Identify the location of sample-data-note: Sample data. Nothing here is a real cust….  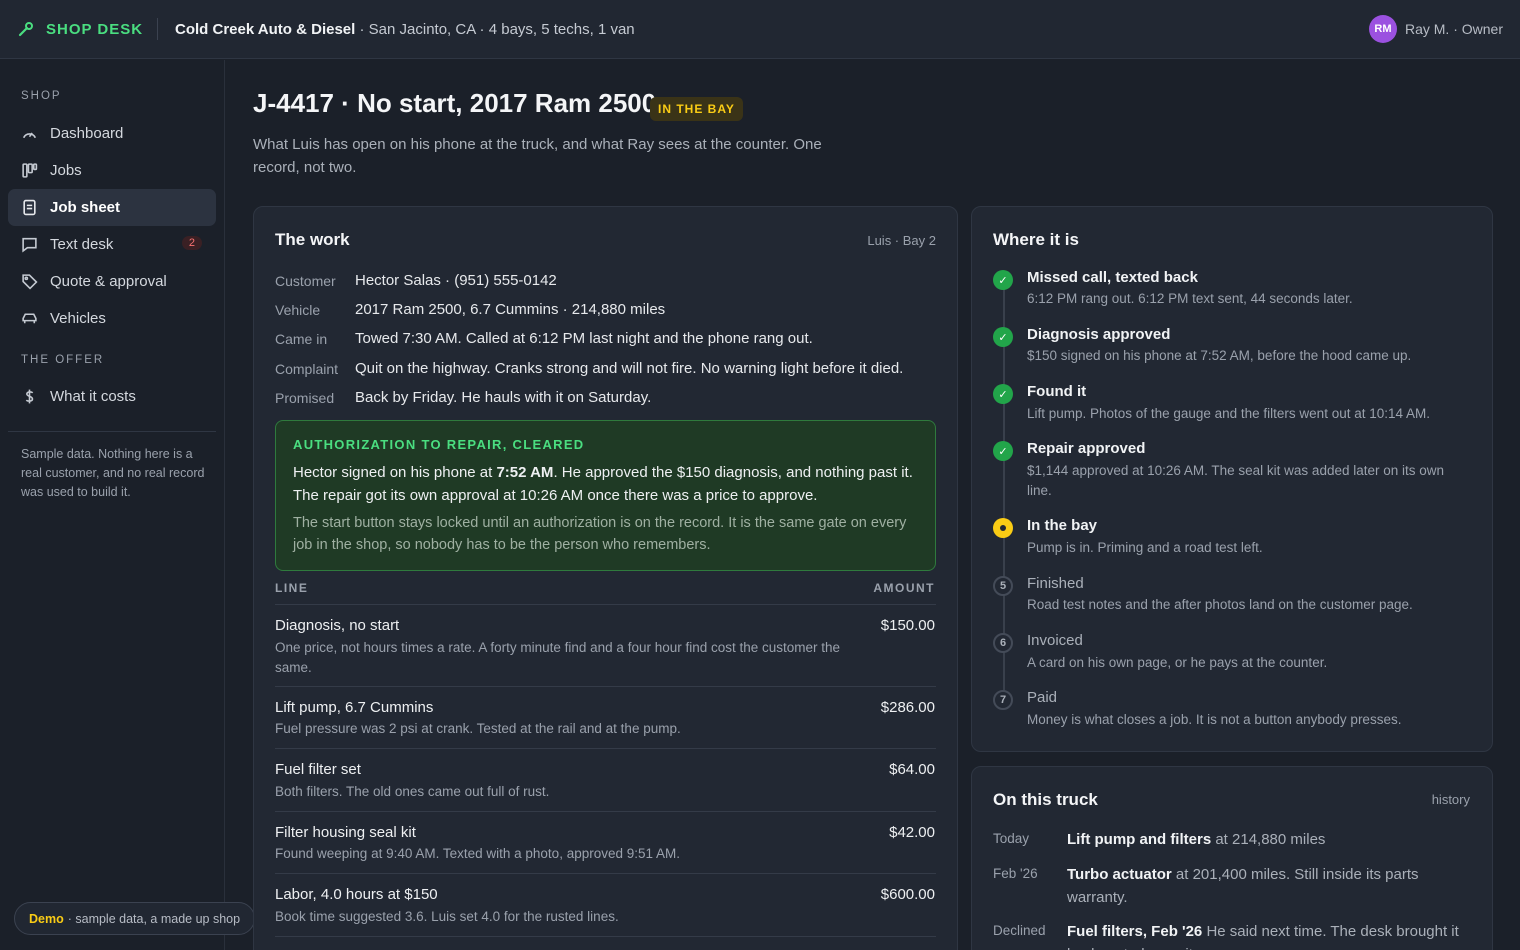
(113, 473).